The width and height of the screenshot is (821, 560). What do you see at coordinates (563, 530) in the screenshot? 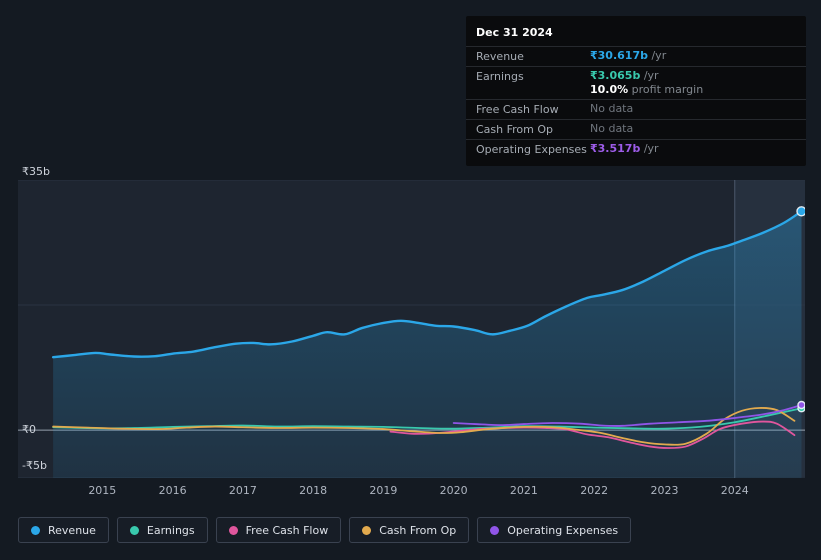
I see `legend-label-opex: Operating Expenses` at bounding box center [563, 530].